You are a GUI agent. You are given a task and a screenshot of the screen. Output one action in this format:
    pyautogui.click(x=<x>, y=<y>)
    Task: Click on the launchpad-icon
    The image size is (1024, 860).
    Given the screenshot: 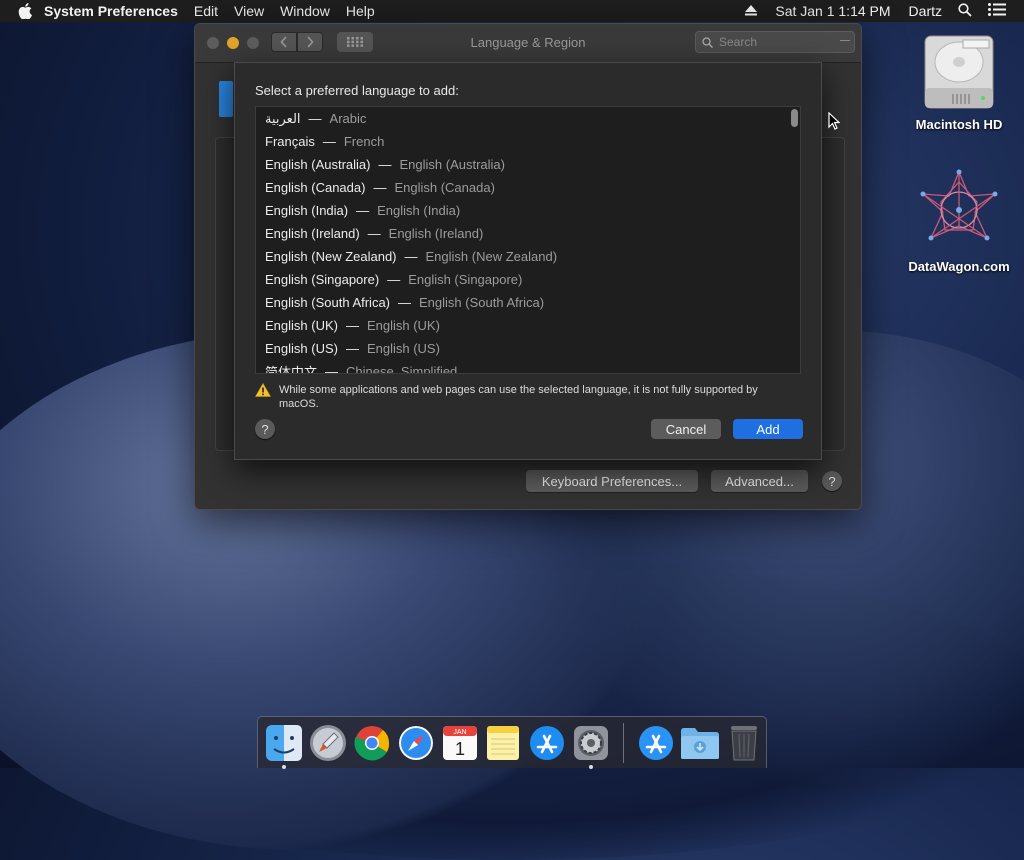 What is the action you would take?
    pyautogui.click(x=328, y=743)
    